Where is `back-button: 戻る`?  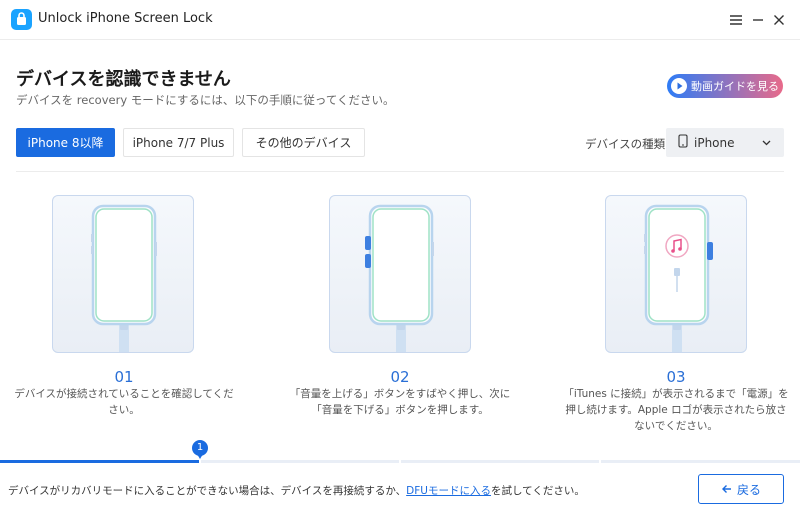
back-button: 戻る is located at coordinates (741, 489).